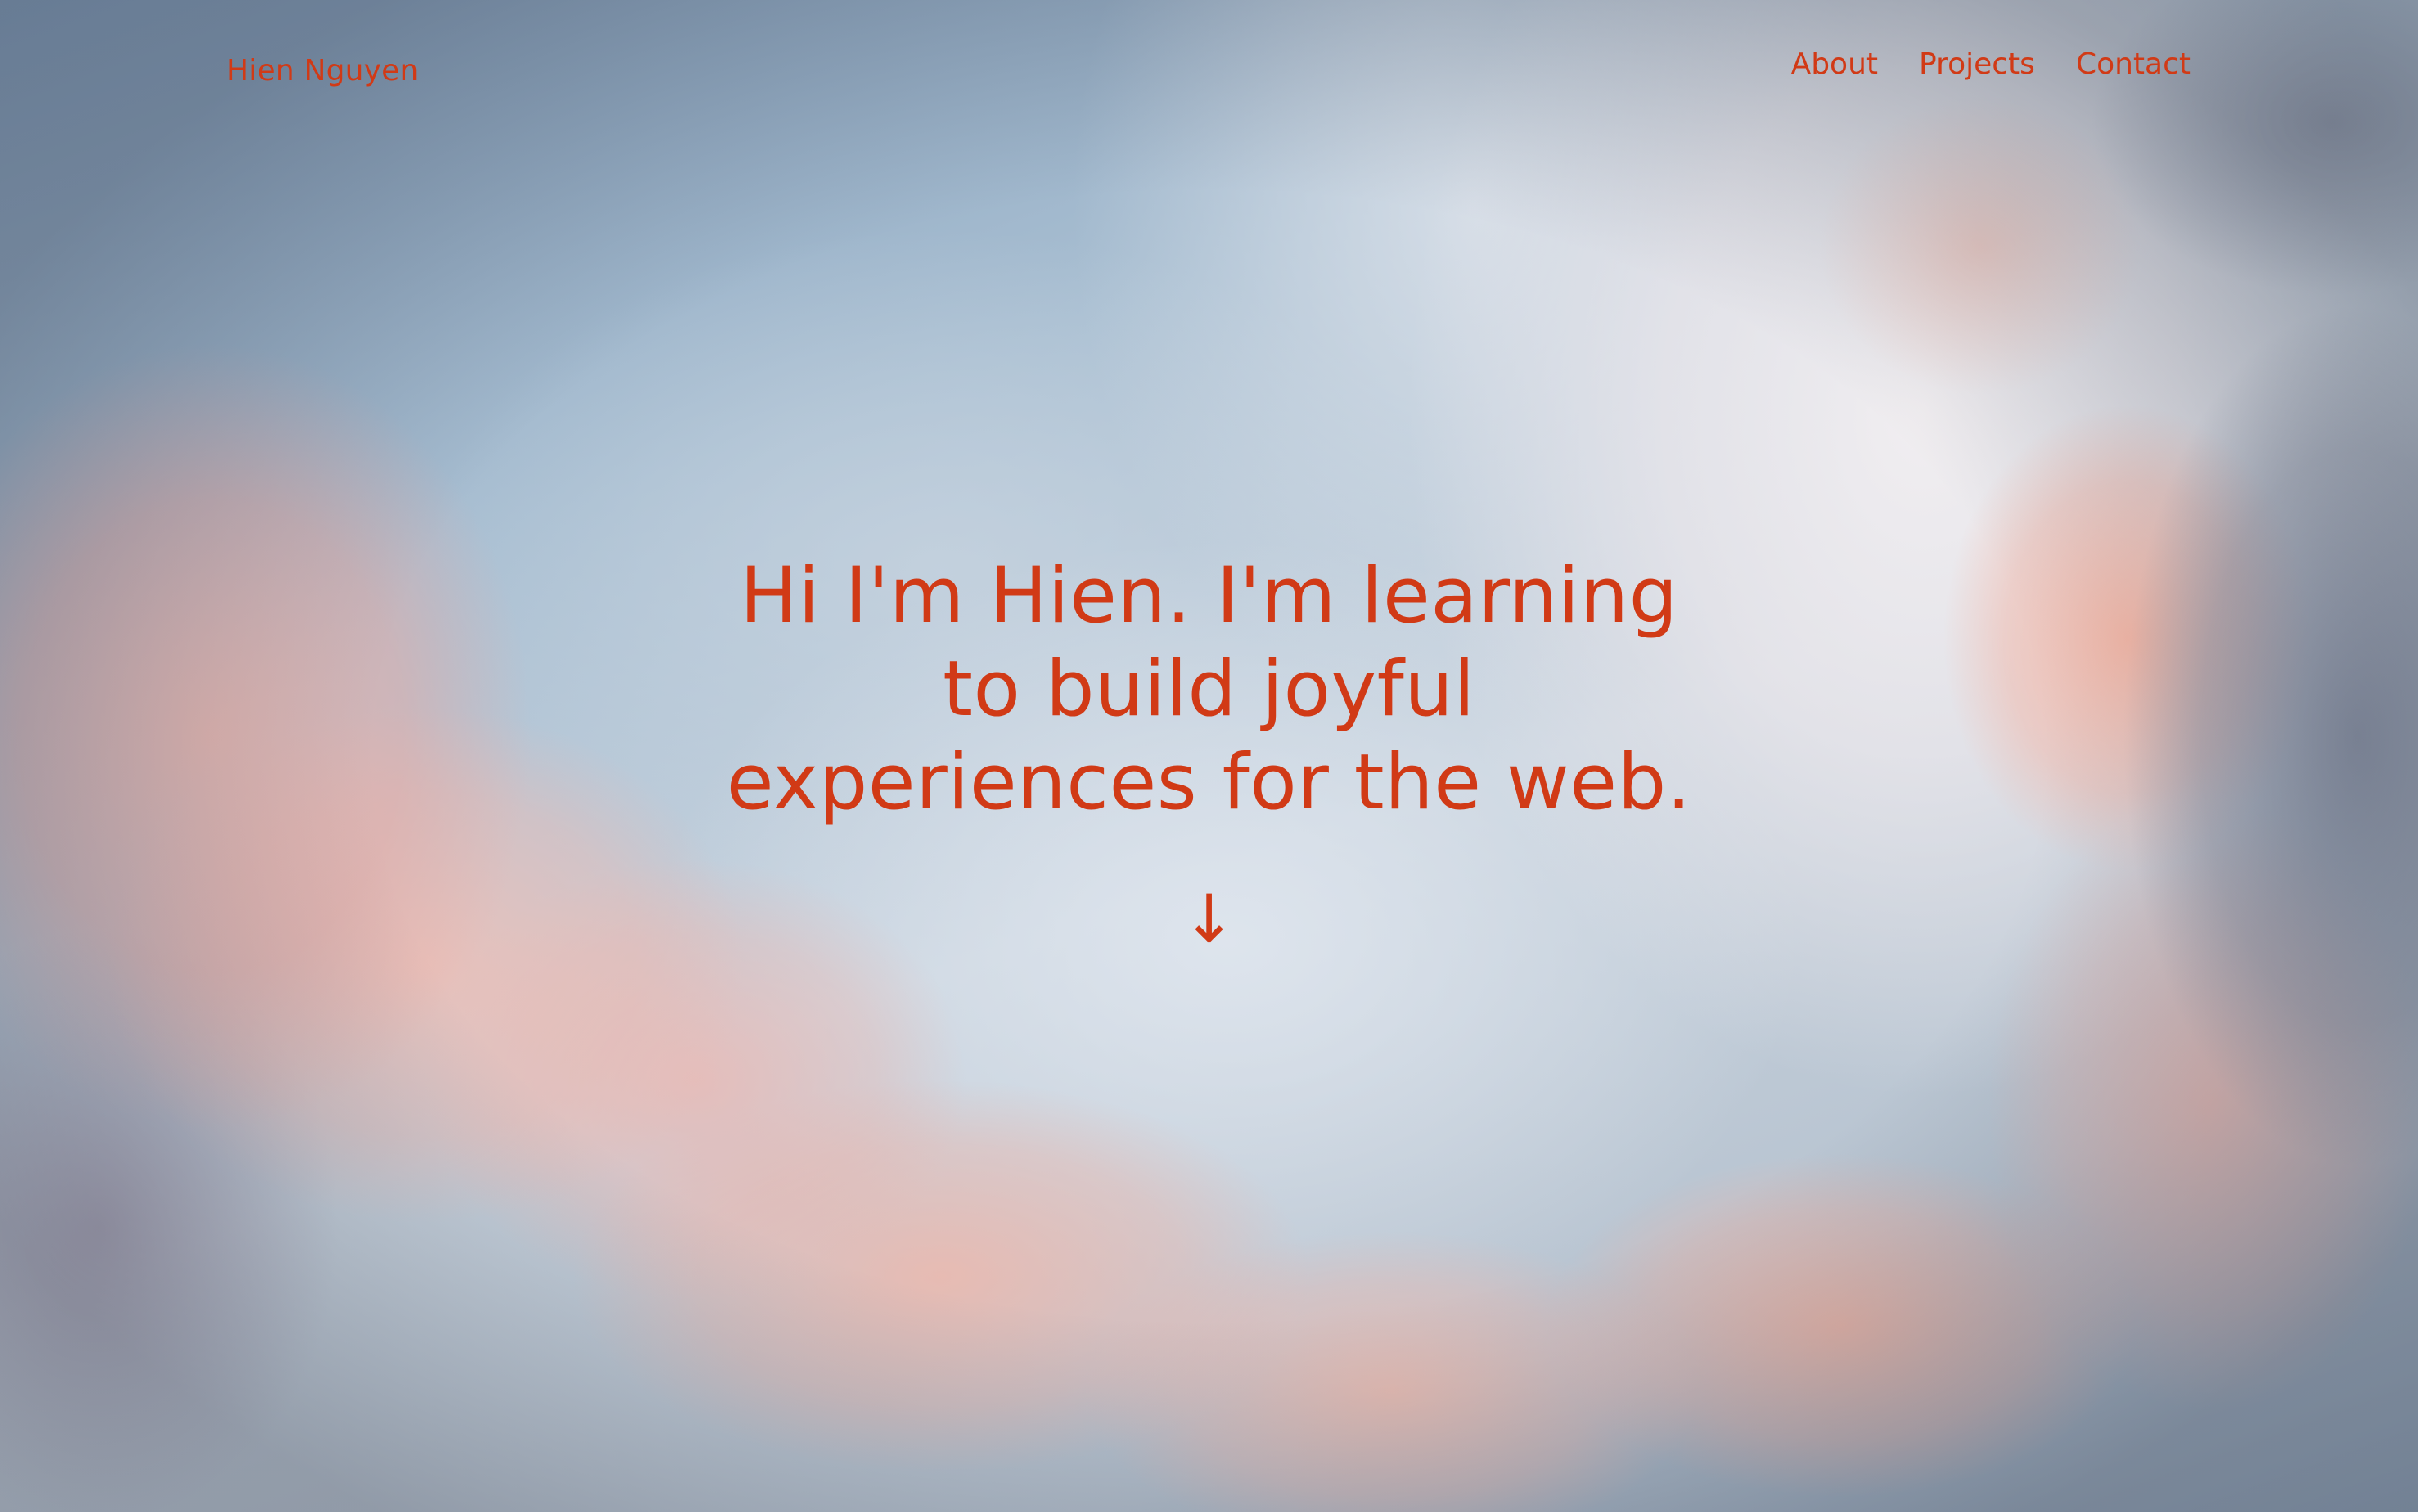  What do you see at coordinates (323, 71) in the screenshot?
I see `site-name-link: Hien Nguyen` at bounding box center [323, 71].